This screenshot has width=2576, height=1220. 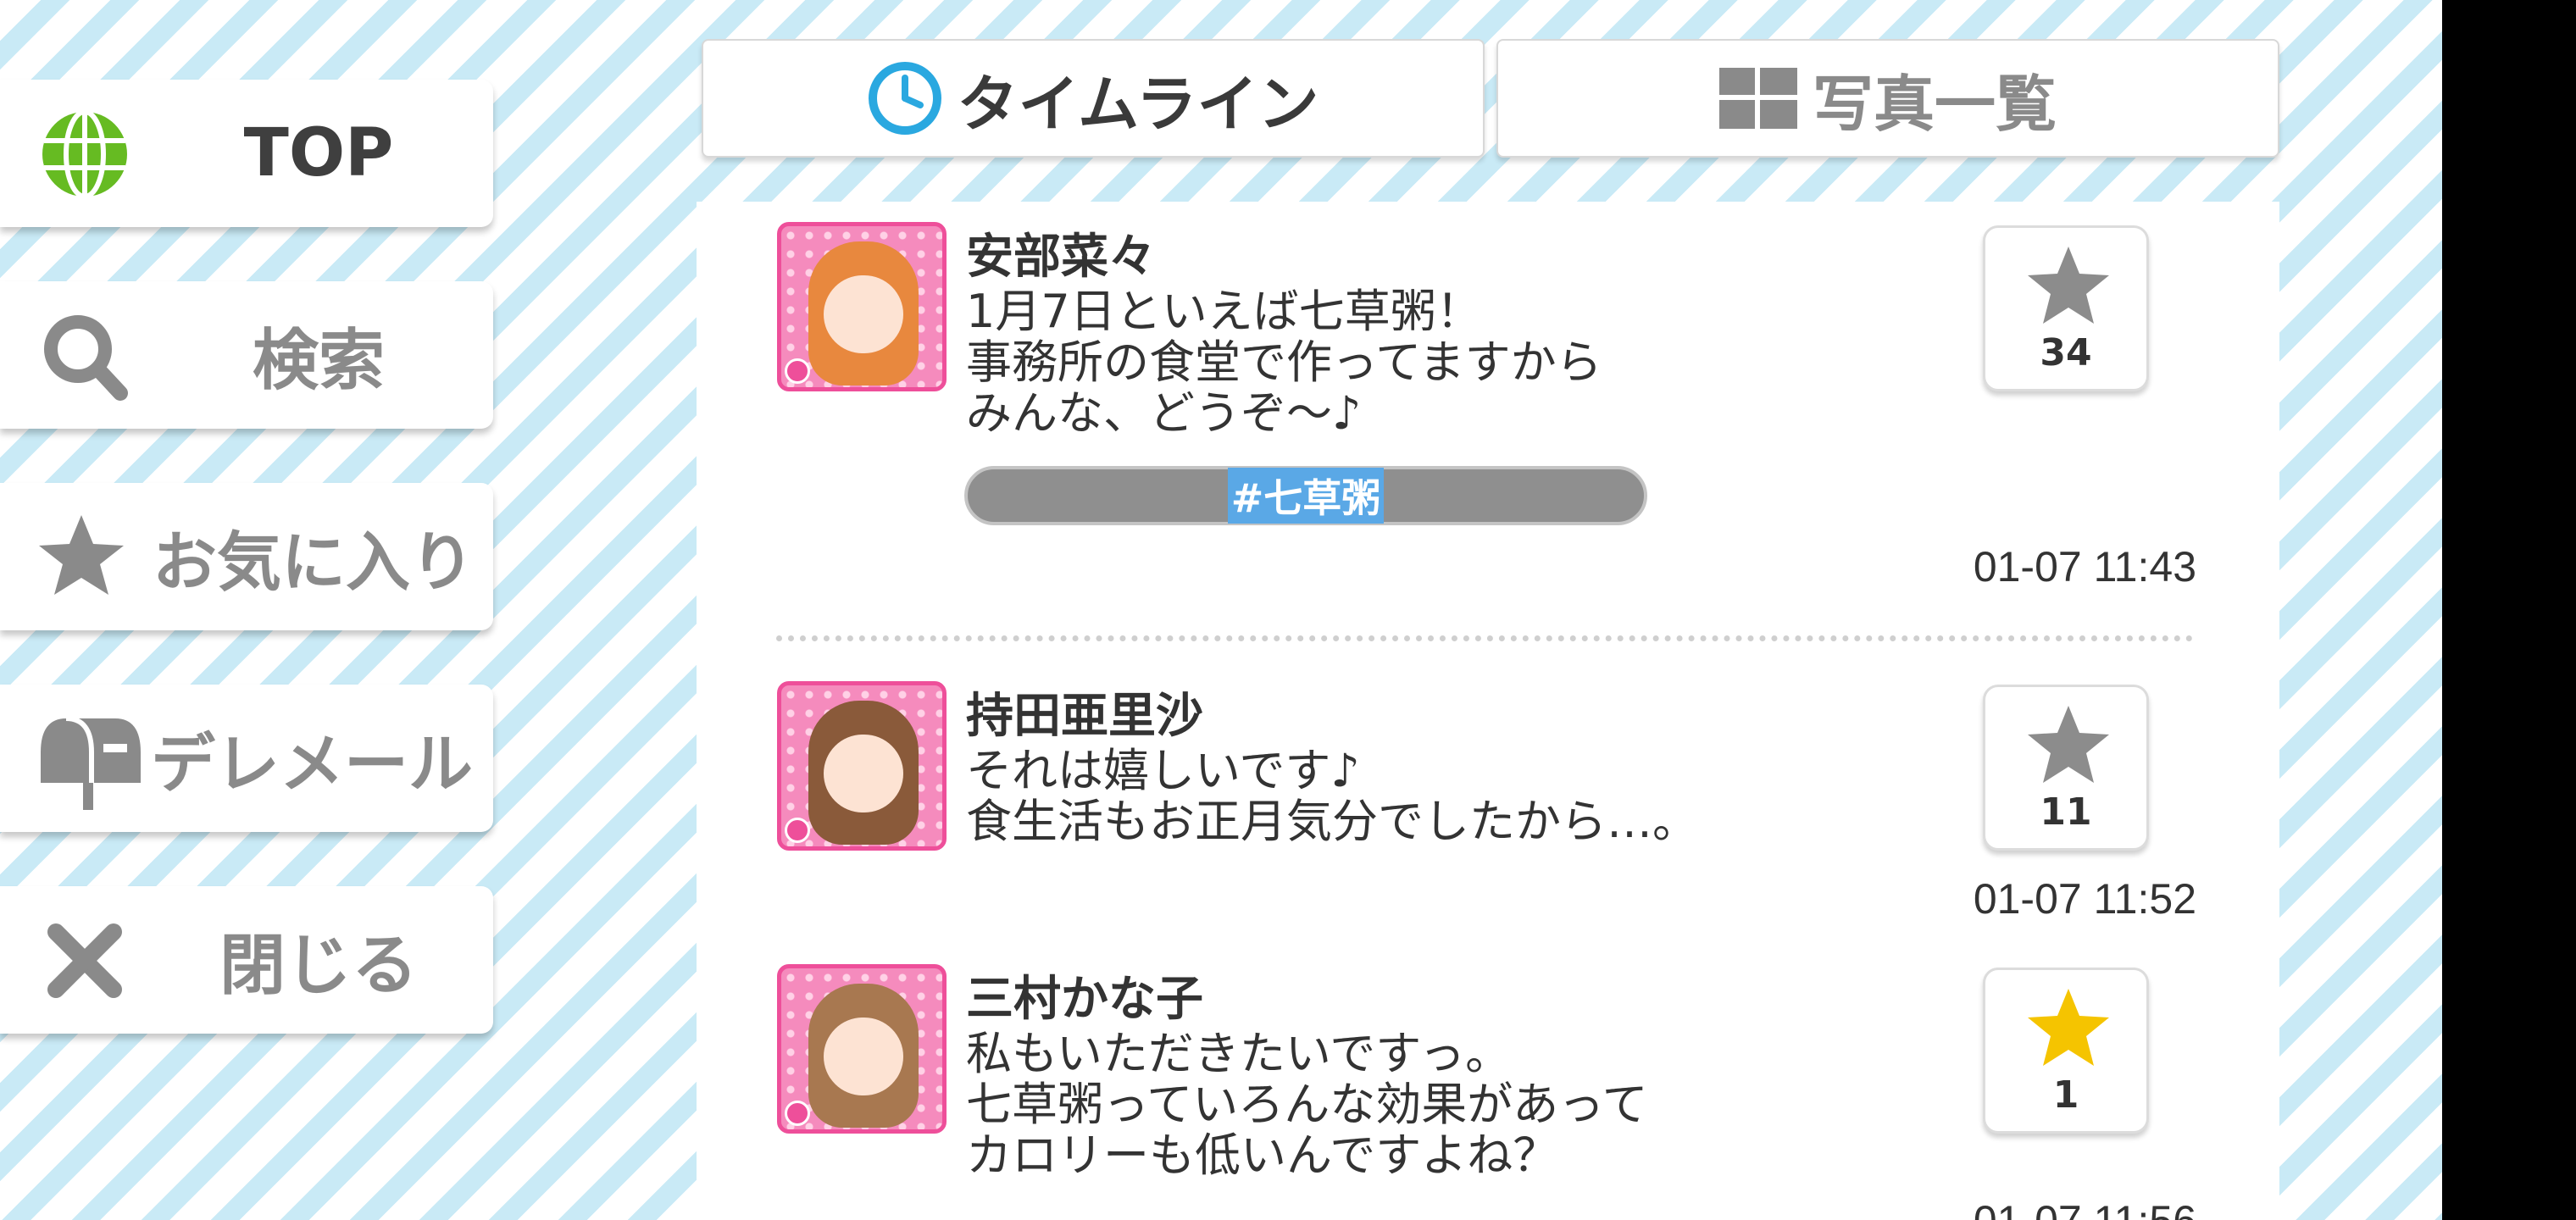 I want to click on sidebar-top-button: TOP, so click(x=247, y=153).